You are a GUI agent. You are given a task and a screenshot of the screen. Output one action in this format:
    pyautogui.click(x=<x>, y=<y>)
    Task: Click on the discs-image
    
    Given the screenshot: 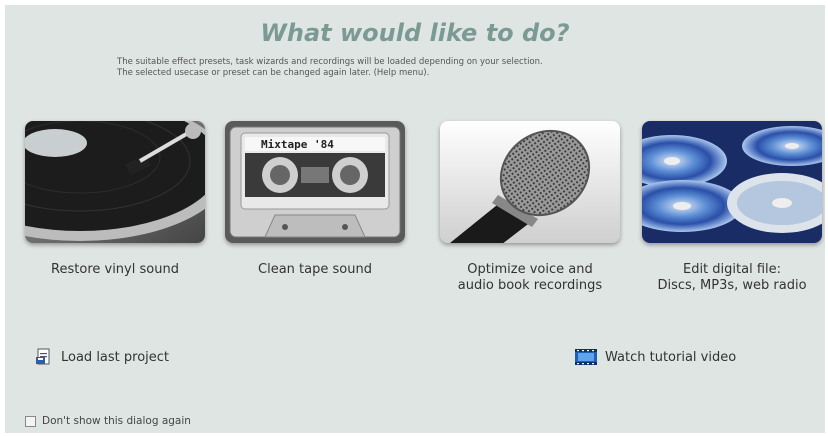 What is the action you would take?
    pyautogui.click(x=732, y=182)
    